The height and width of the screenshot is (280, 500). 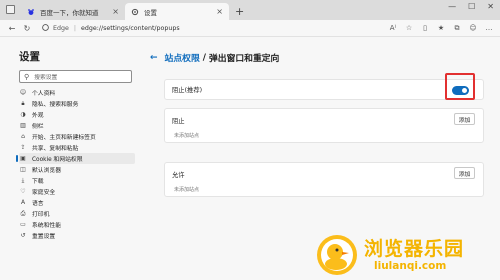 What do you see at coordinates (77, 180) in the screenshot?
I see `sidebar-item-downloads: ⤓ 下载` at bounding box center [77, 180].